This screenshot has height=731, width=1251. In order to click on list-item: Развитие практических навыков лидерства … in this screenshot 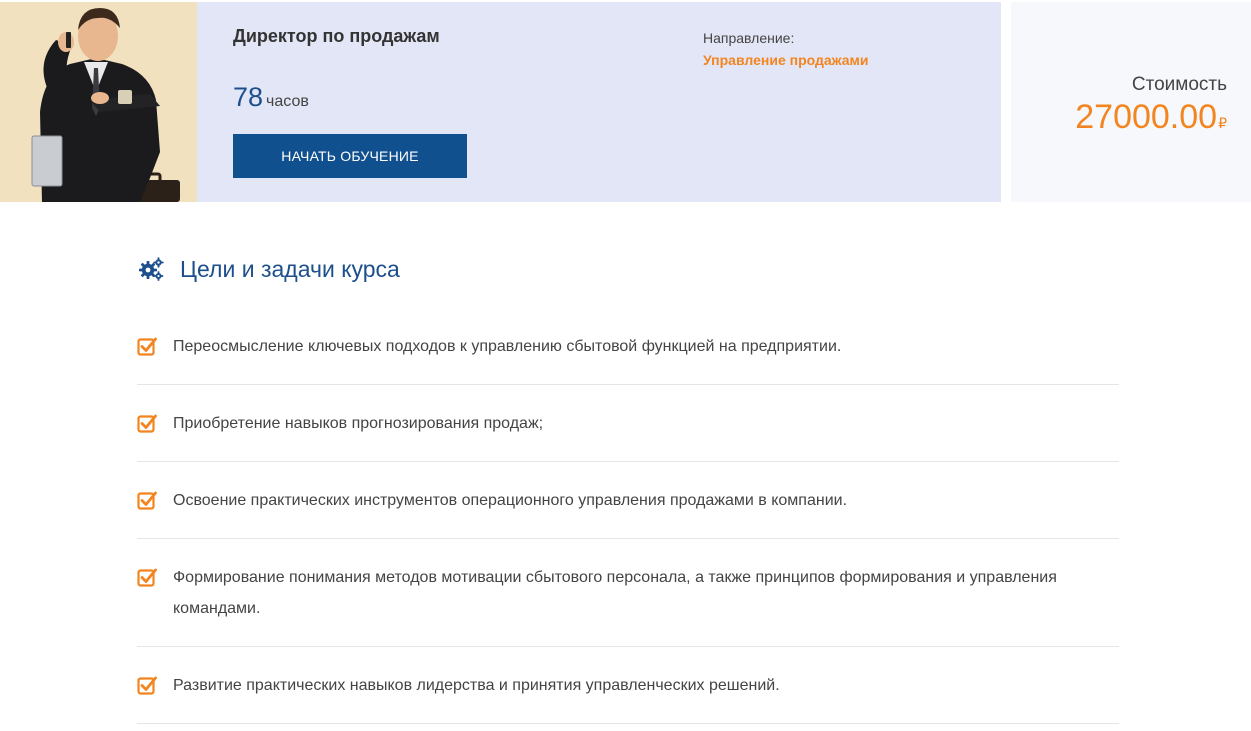, I will do `click(628, 685)`.